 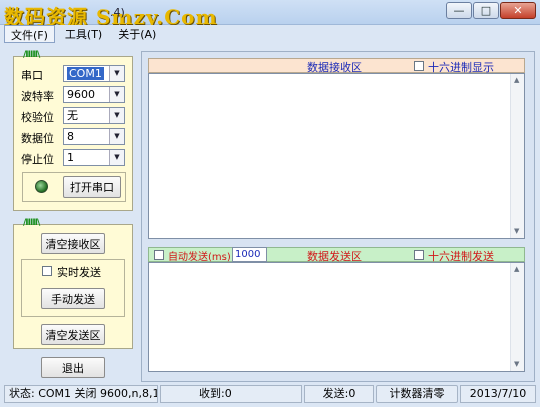 What do you see at coordinates (417, 394) in the screenshot?
I see `reset-counter-button: 计数器清零` at bounding box center [417, 394].